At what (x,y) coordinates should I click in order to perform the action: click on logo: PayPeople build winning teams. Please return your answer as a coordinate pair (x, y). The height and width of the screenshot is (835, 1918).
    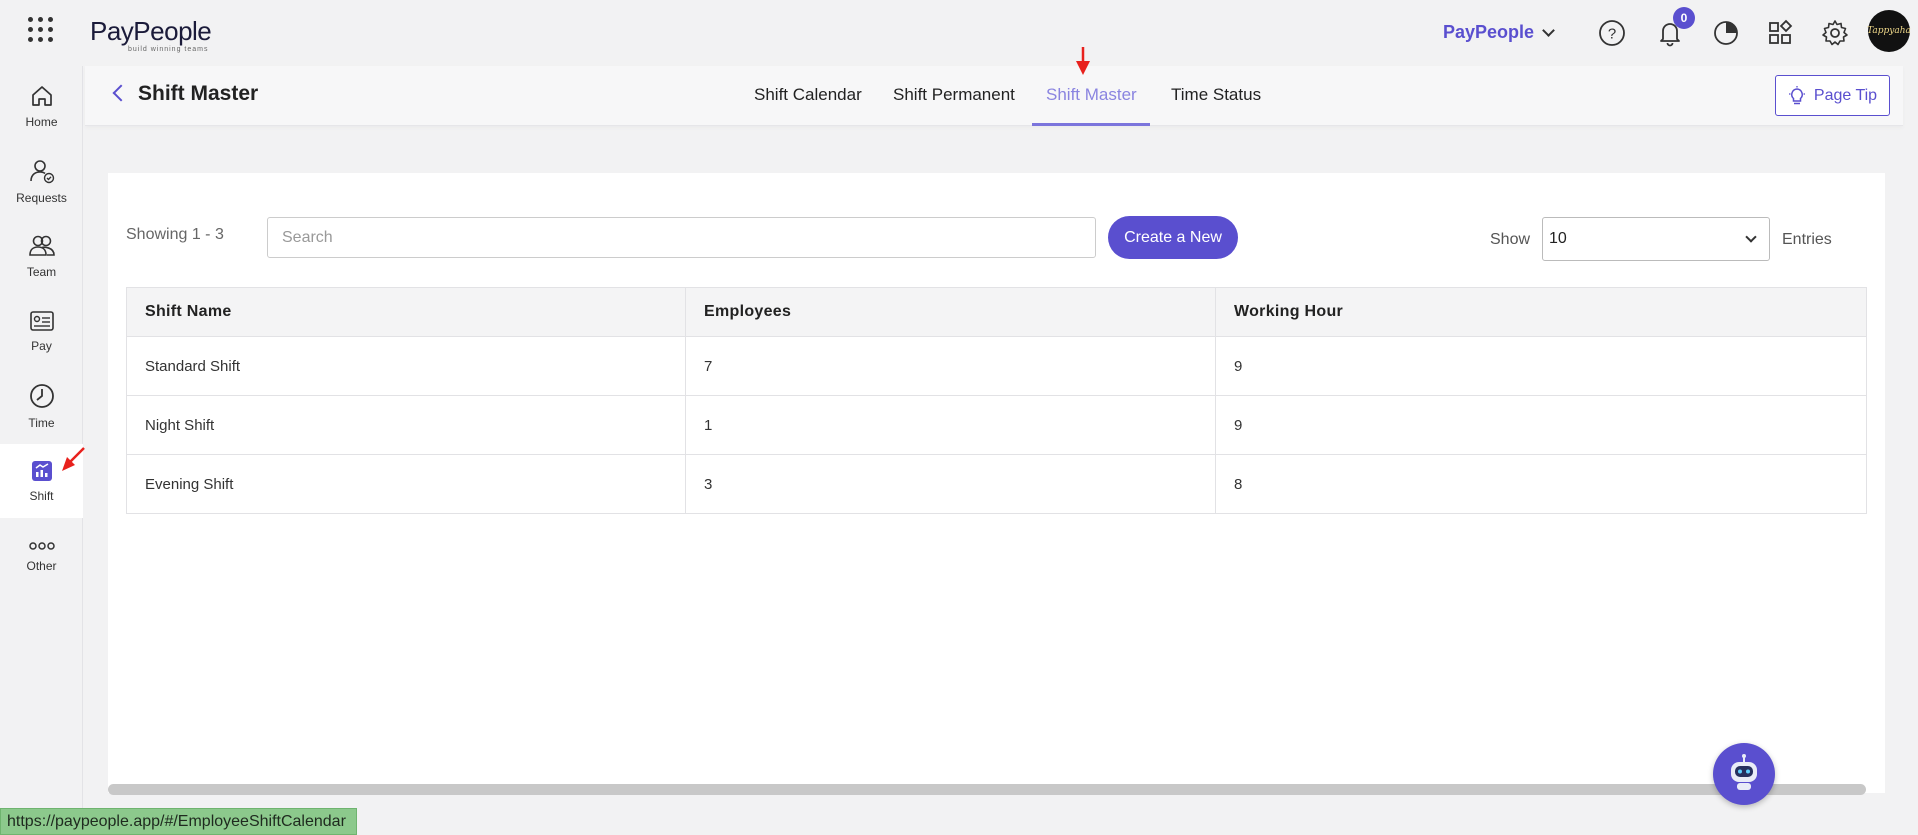
    Looking at the image, I should click on (151, 34).